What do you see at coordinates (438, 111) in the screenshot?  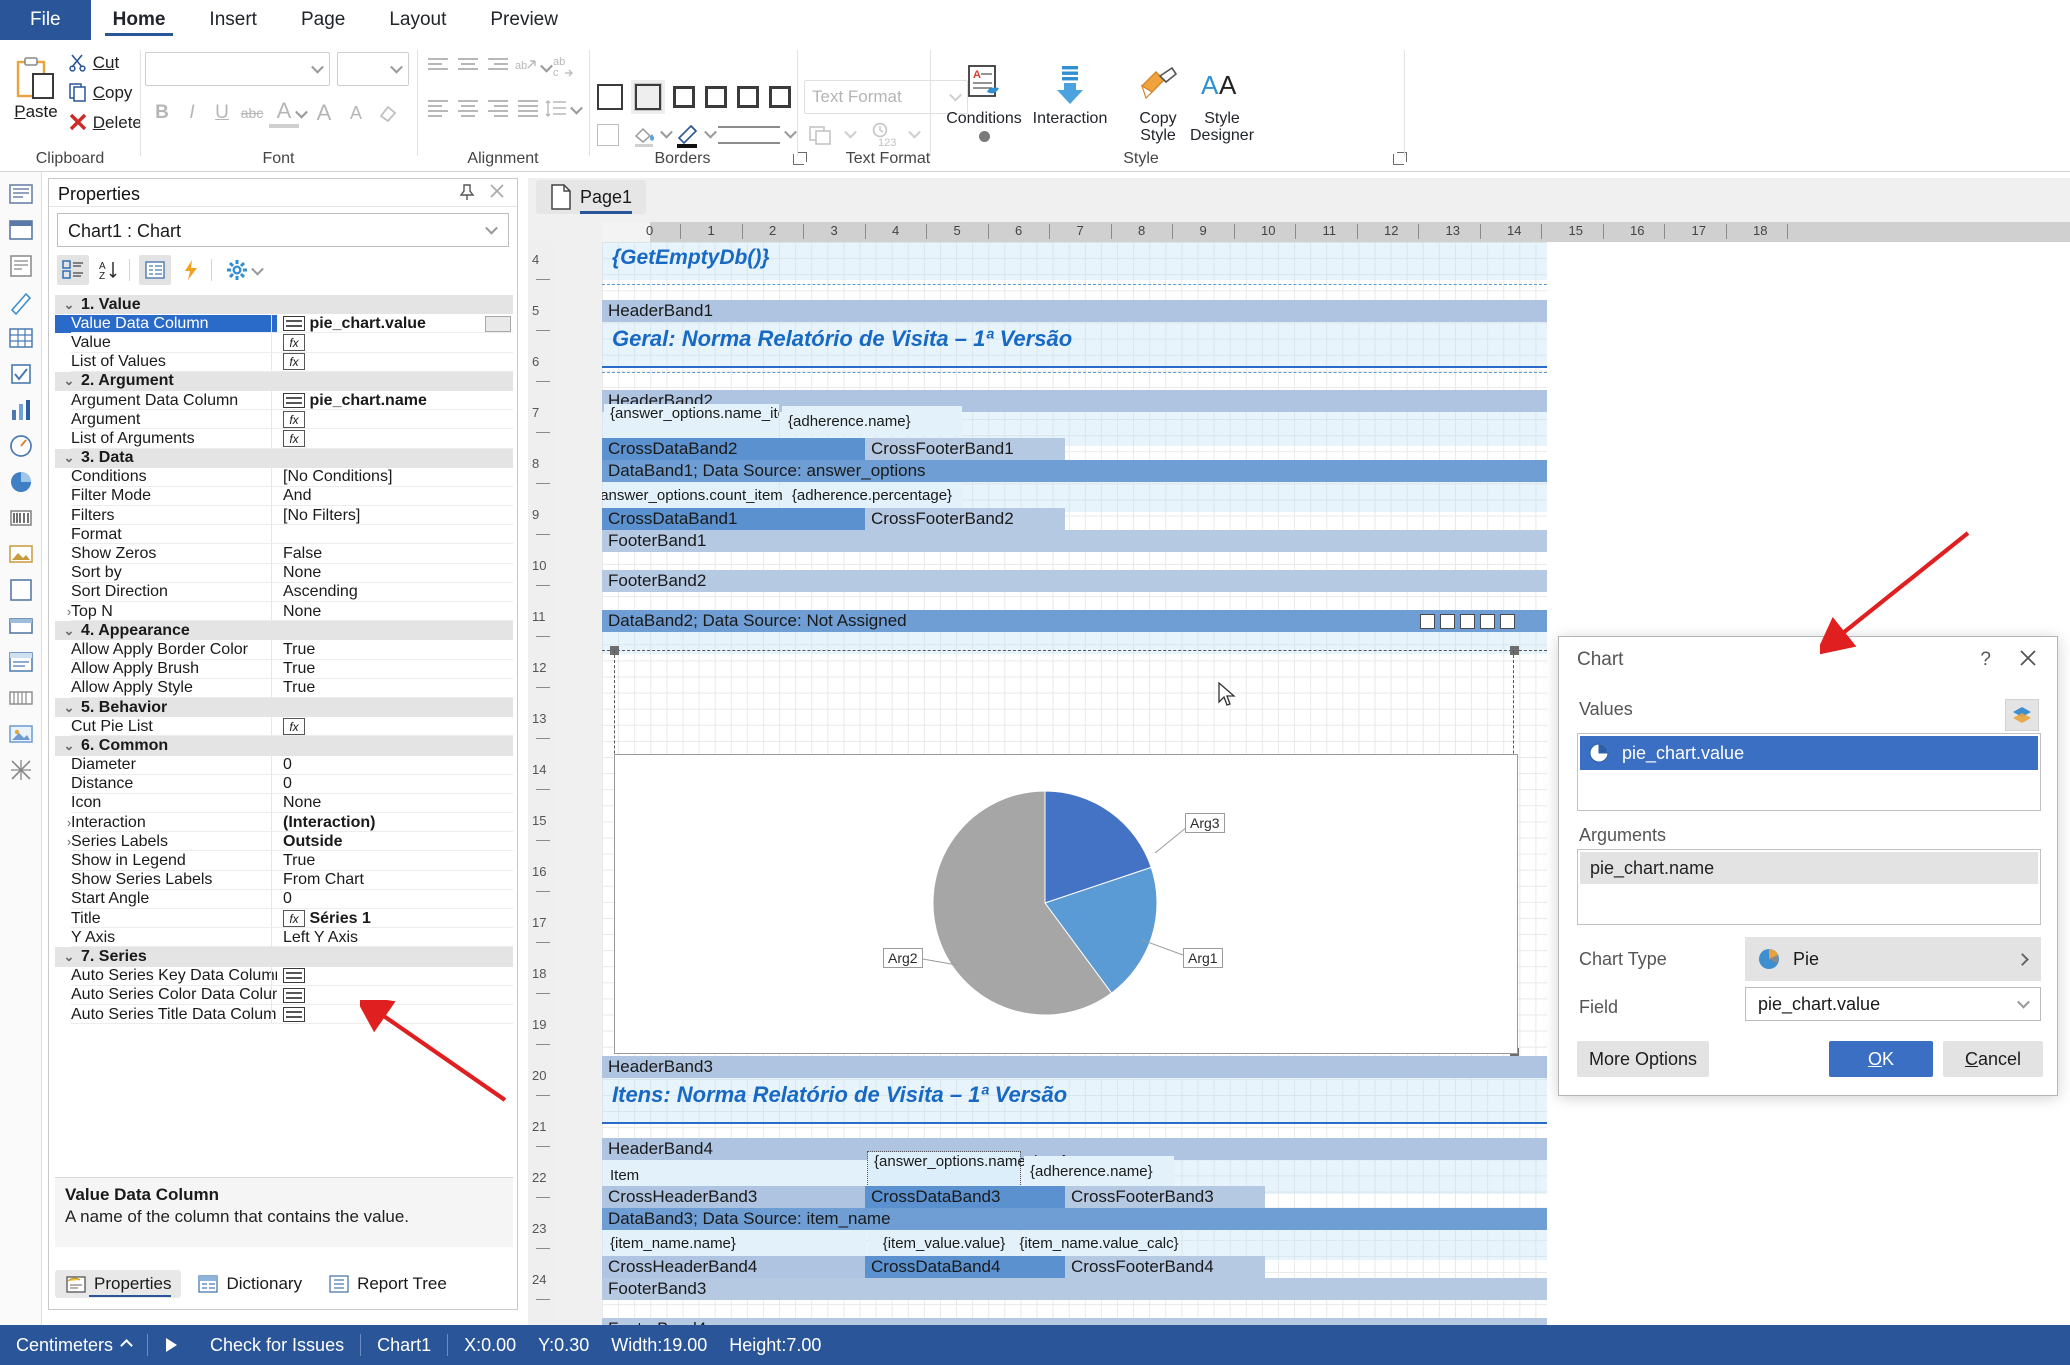 I see `align-left-button` at bounding box center [438, 111].